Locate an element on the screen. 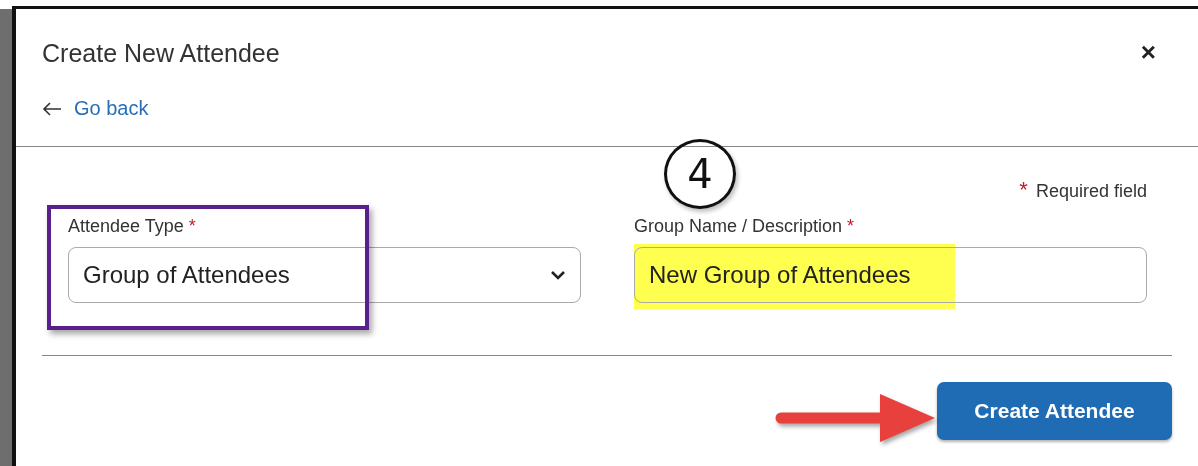  go-back-link: Go back is located at coordinates (111, 108).